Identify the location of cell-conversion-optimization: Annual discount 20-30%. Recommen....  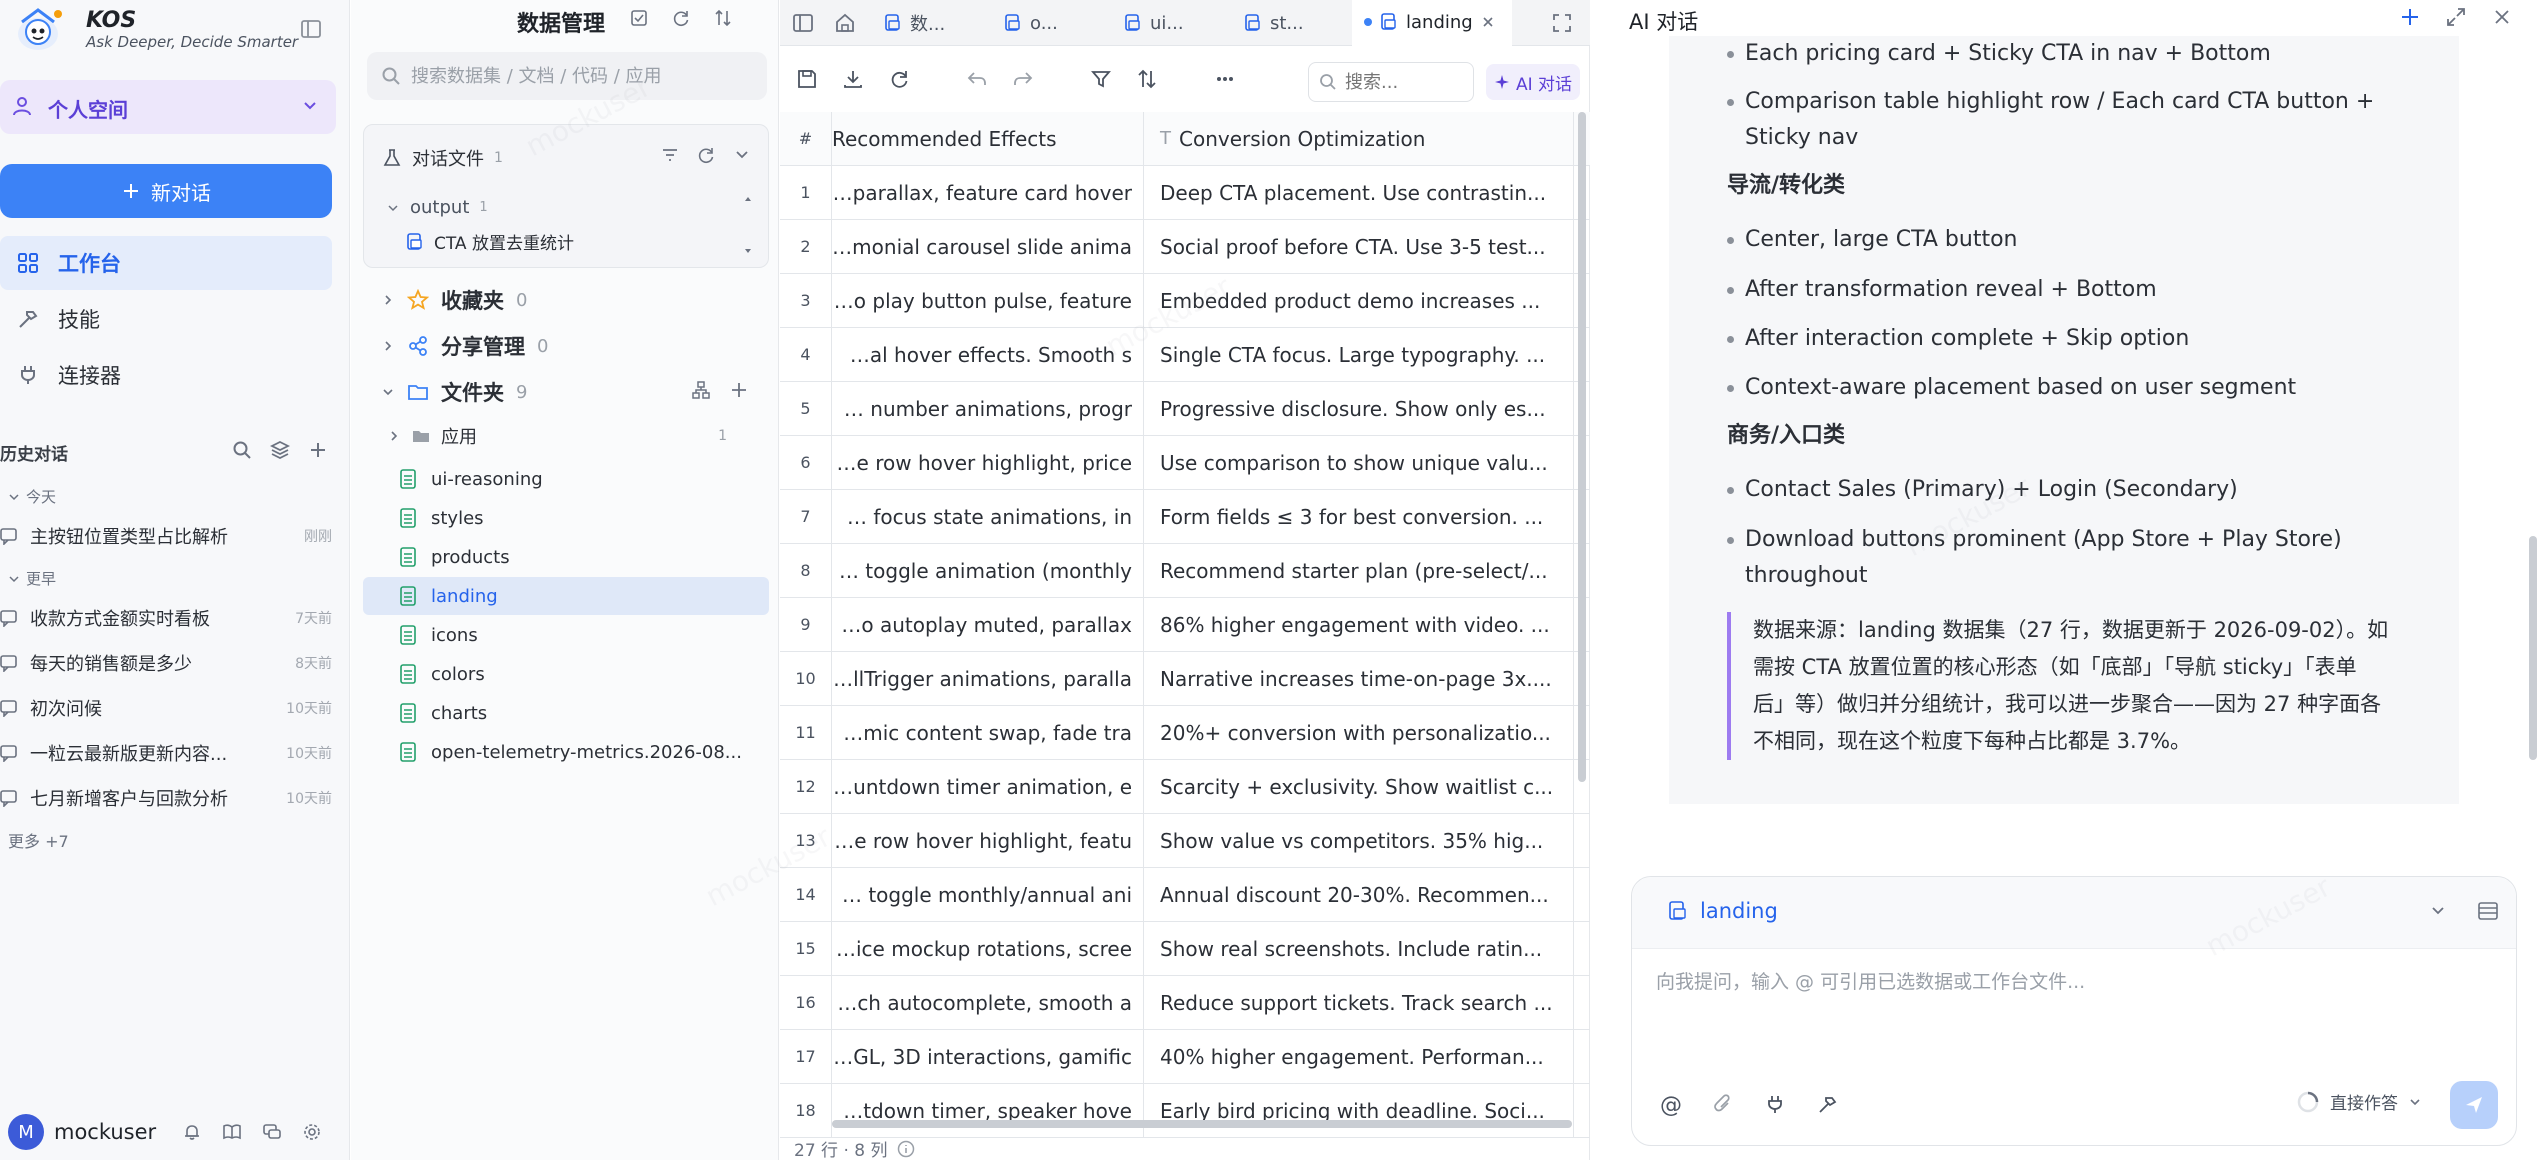
(1359, 894).